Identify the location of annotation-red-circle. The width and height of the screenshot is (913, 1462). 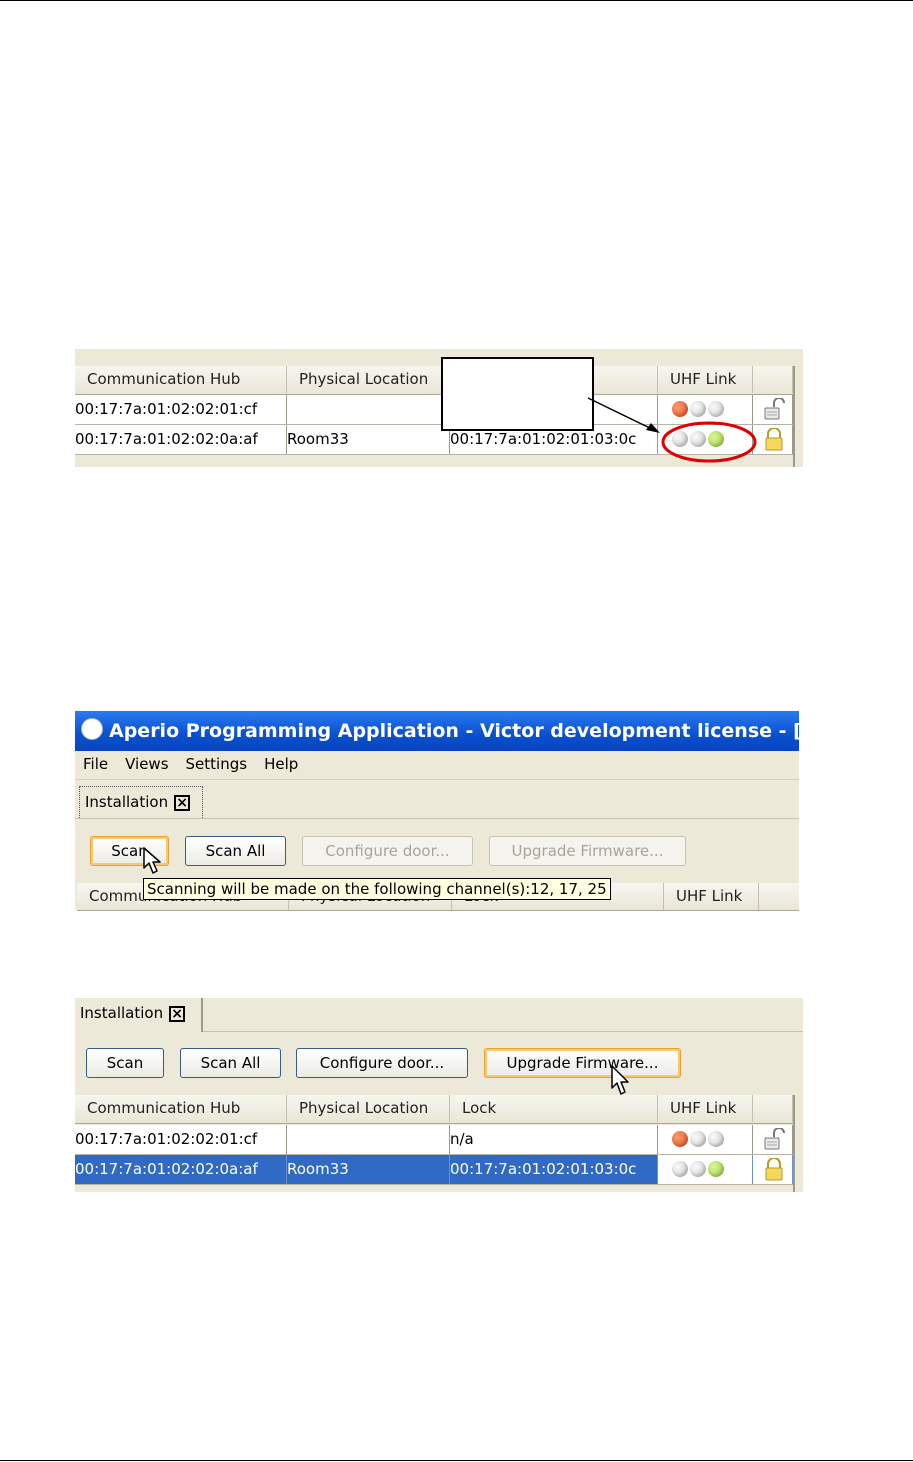
(709, 442).